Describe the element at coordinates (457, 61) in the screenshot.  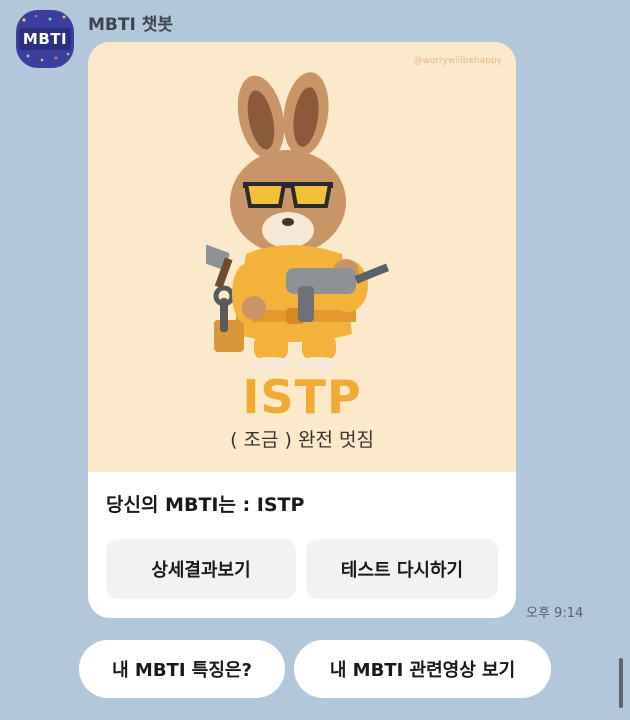
I see `watermark: @worrywillbehappy` at that location.